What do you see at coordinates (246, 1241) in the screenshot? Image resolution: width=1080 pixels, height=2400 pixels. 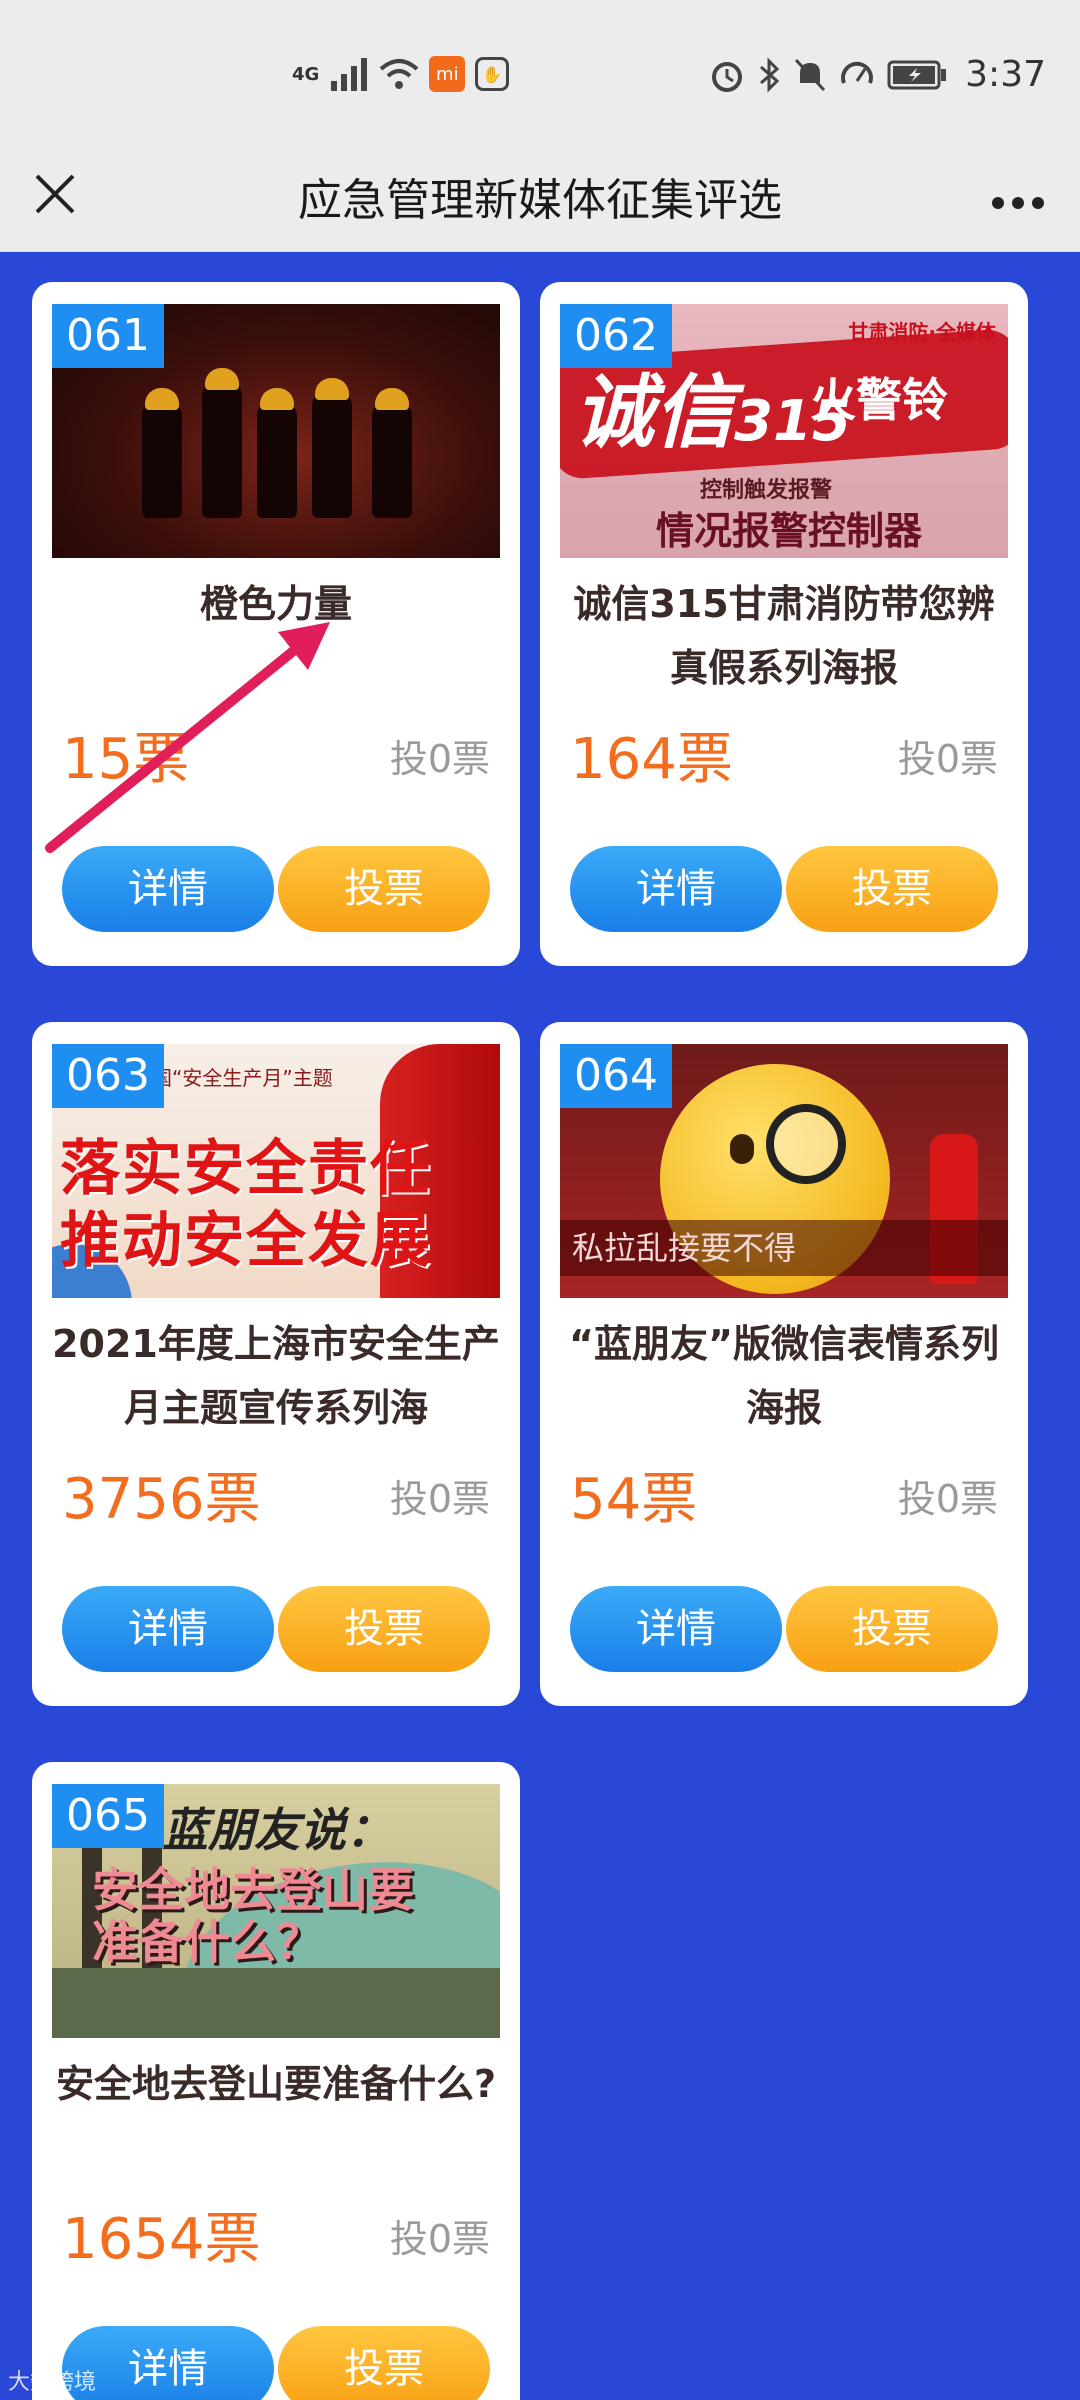 I see `poster-text: 推动安全发展` at bounding box center [246, 1241].